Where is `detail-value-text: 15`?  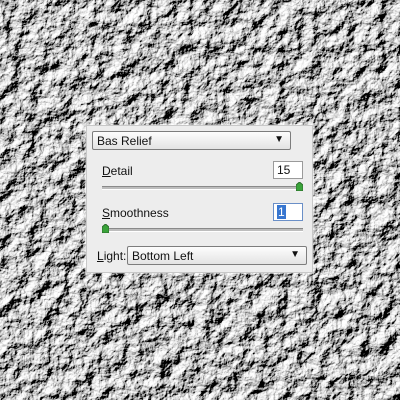
detail-value-text: 15 is located at coordinates (284, 170).